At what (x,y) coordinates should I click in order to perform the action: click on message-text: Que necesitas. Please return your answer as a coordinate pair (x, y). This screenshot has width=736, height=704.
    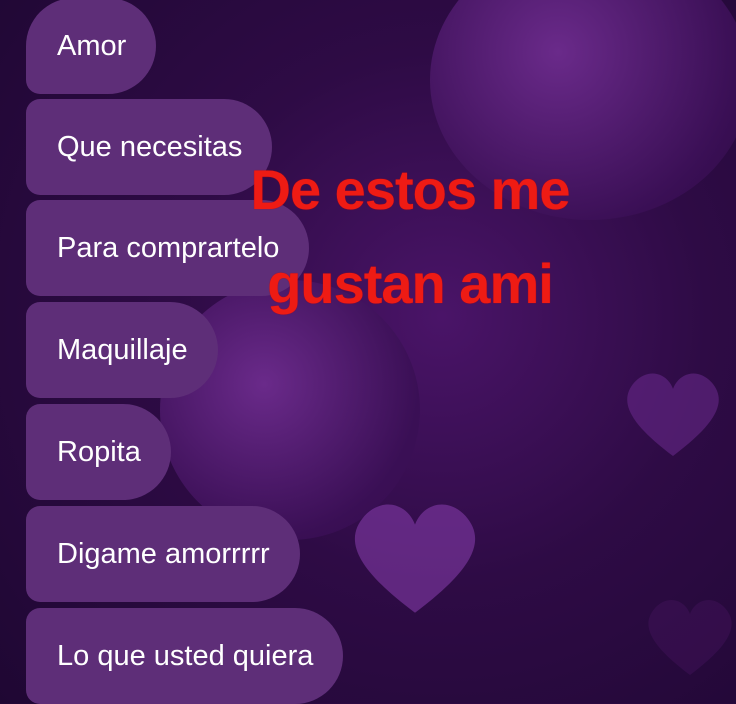
    Looking at the image, I should click on (150, 146).